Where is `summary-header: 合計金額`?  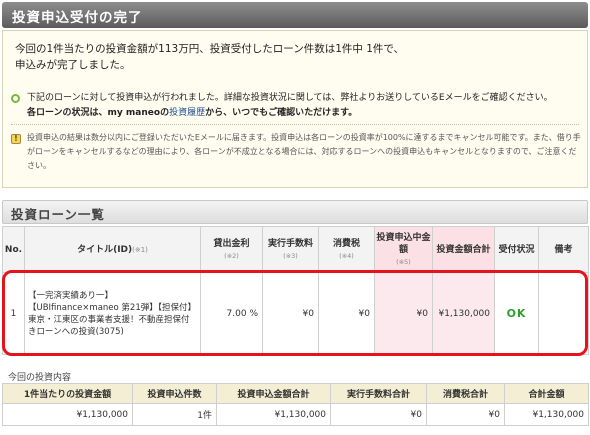
summary-header: 合計金額 is located at coordinates (546, 393).